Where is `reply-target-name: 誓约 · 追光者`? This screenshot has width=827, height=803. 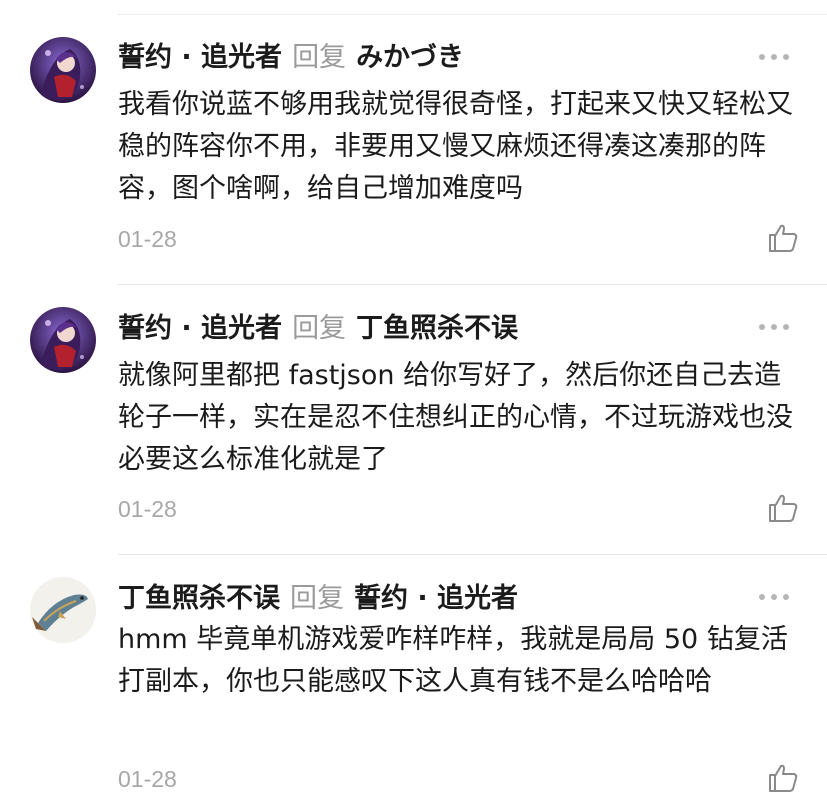 reply-target-name: 誓约 · 追光者 is located at coordinates (436, 595).